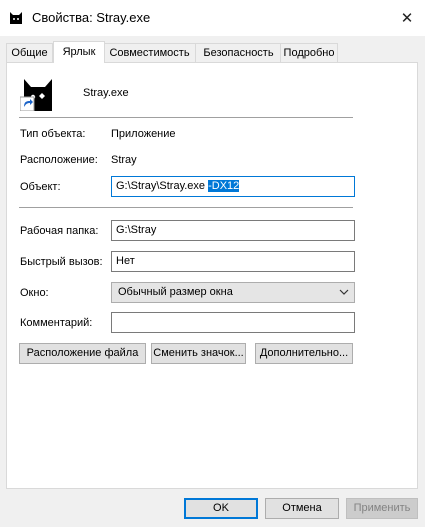  Describe the element at coordinates (224, 186) in the screenshot. I see `target-selected-text: -DX12` at that location.